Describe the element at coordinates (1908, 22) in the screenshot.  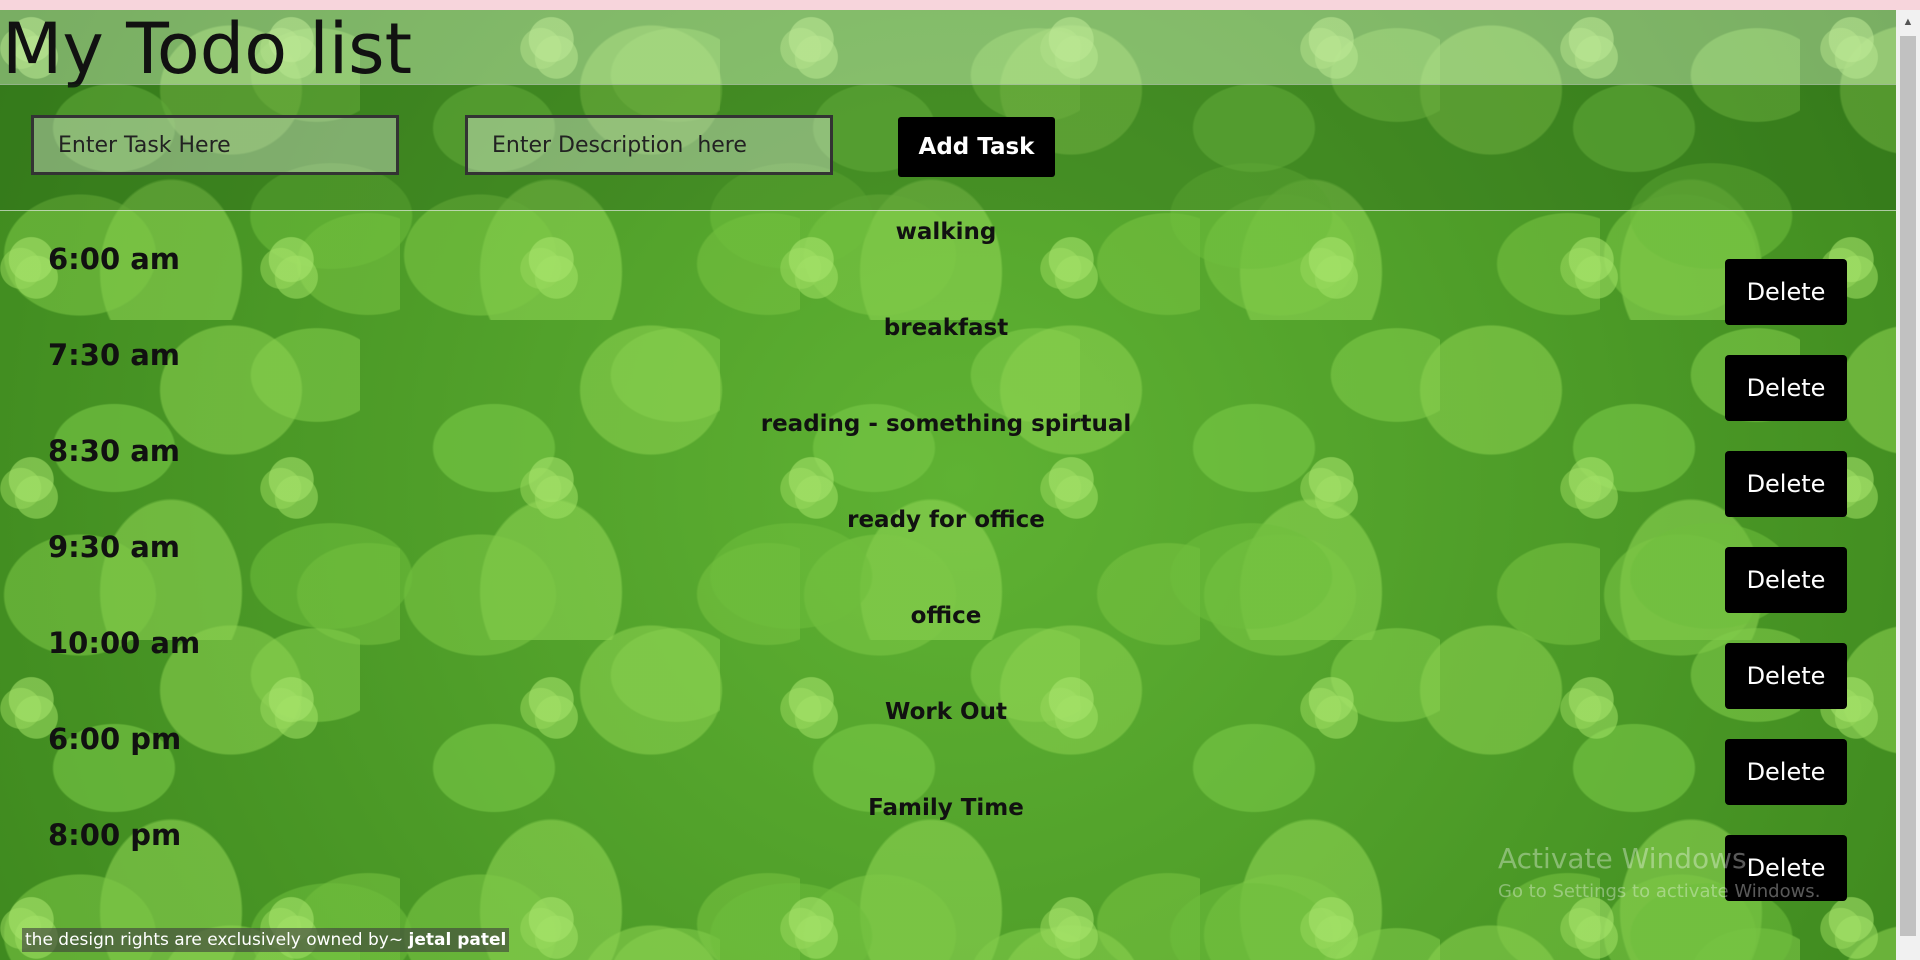
I see `scroll-up-arrow-icon: ▲` at that location.